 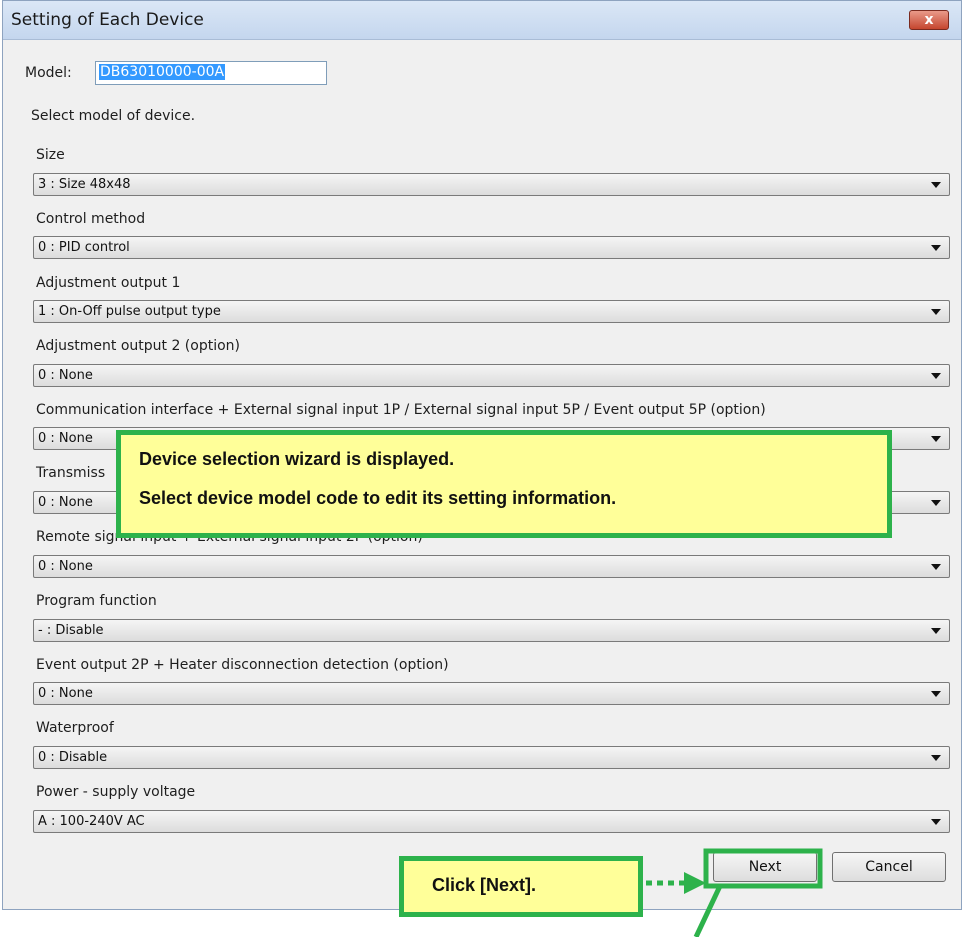 I want to click on annotation-overlay, so click(x=734, y=892).